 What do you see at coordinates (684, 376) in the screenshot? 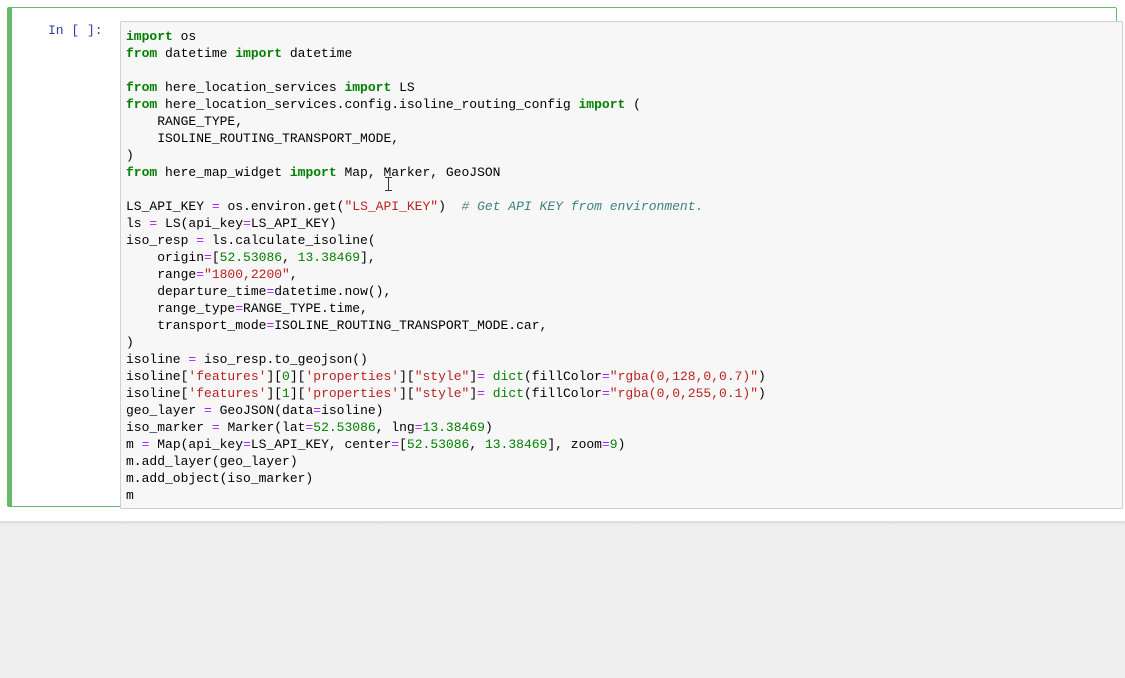
I see `code-token-string: "rgba(0,128,0,0.7)"` at bounding box center [684, 376].